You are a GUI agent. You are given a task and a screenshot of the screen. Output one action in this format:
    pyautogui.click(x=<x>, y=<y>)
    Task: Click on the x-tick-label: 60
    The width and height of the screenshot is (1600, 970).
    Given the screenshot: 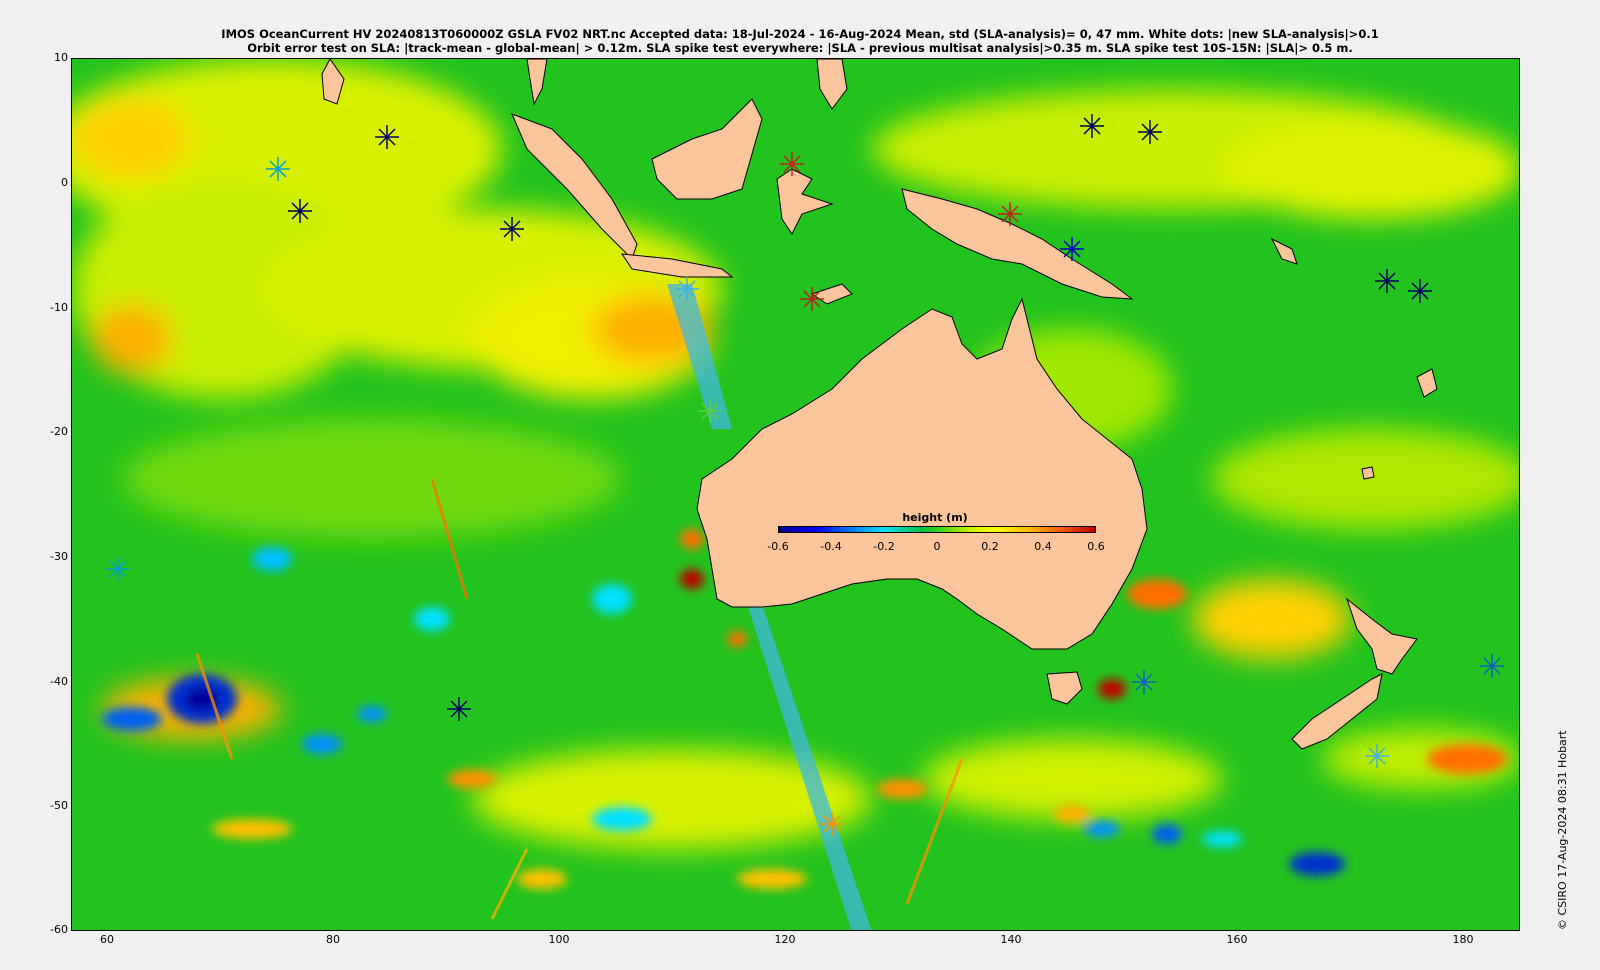 What is the action you would take?
    pyautogui.click(x=107, y=939)
    